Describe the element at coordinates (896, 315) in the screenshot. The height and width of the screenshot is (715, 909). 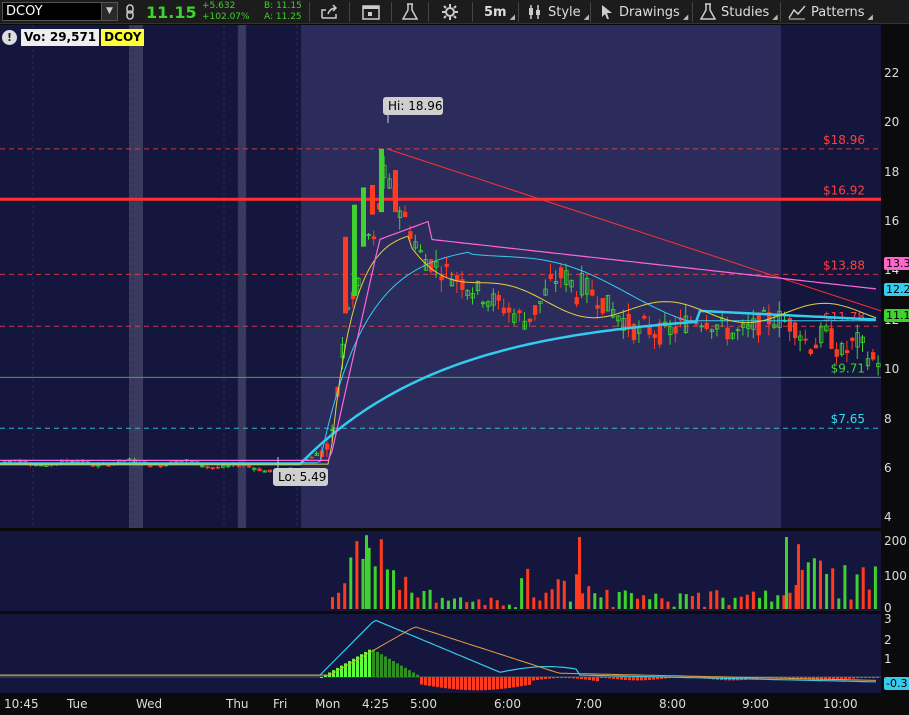
I see `last-price-badge: 11.1` at that location.